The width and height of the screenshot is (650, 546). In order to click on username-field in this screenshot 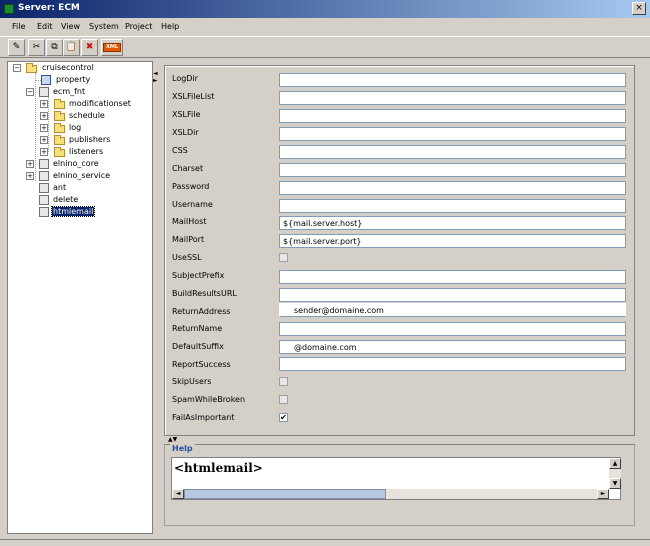, I will do `click(452, 206)`.